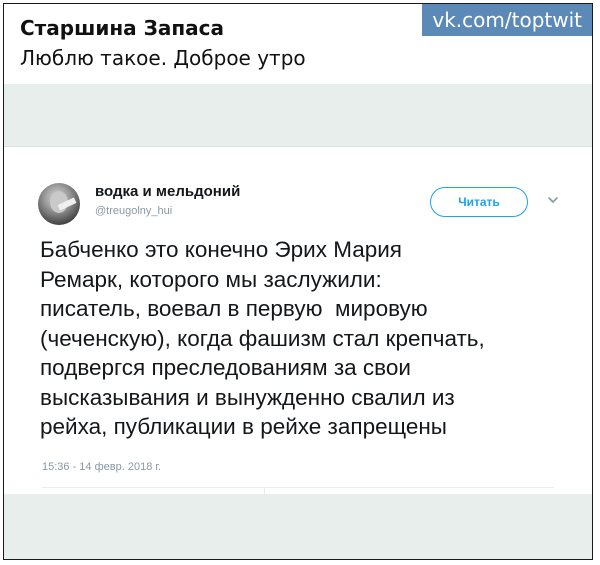 The width and height of the screenshot is (600, 565). What do you see at coordinates (243, 426) in the screenshot?
I see `tweet-text-line: рейха, публикации в рейхе запрещены` at bounding box center [243, 426].